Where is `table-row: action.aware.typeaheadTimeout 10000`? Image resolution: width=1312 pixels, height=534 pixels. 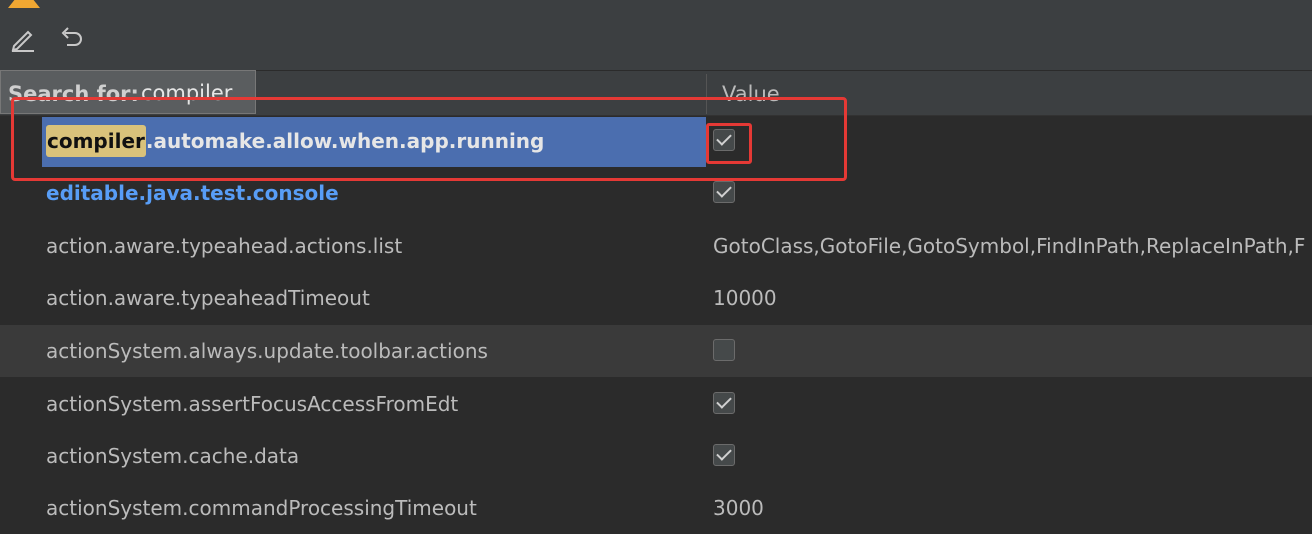
table-row: action.aware.typeaheadTimeout 10000 is located at coordinates (656, 298).